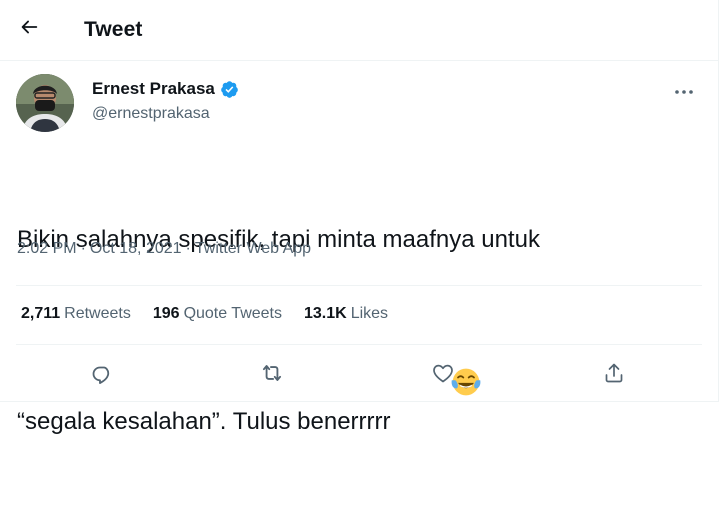 This screenshot has height=517, width=720. I want to click on tweet-text-fragment: “segala kesalahan”. Tulus benerrrrr, so click(204, 421).